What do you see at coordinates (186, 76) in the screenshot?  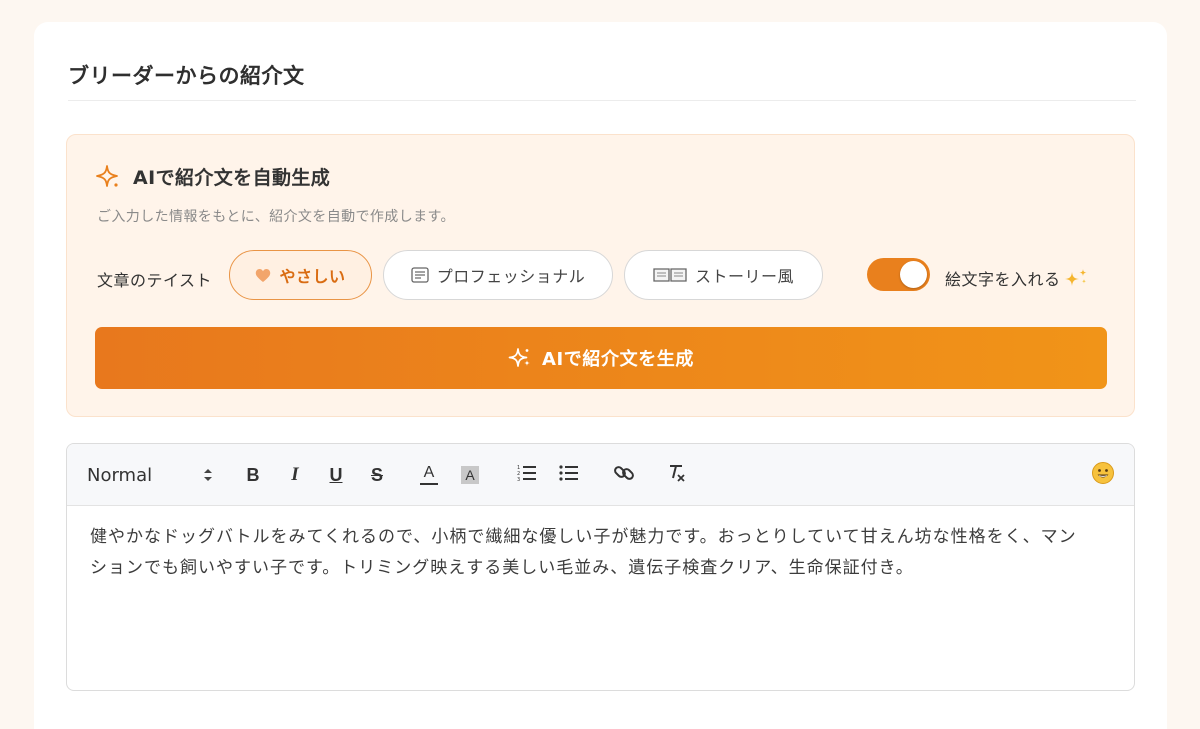 I see `section-title: ブリーダーからの紹介文` at bounding box center [186, 76].